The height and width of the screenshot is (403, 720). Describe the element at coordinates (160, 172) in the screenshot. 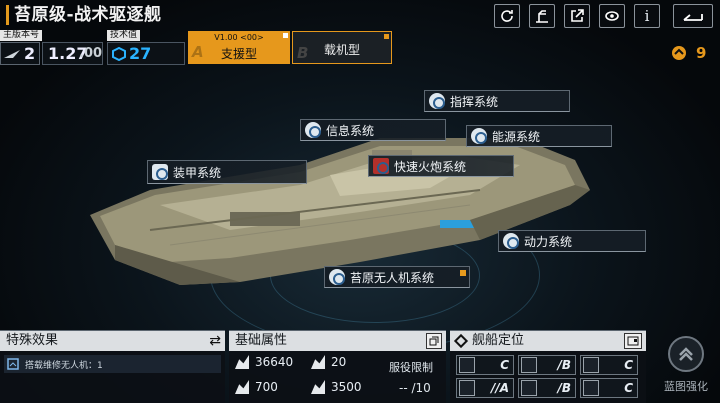

I see `armor-icon` at that location.